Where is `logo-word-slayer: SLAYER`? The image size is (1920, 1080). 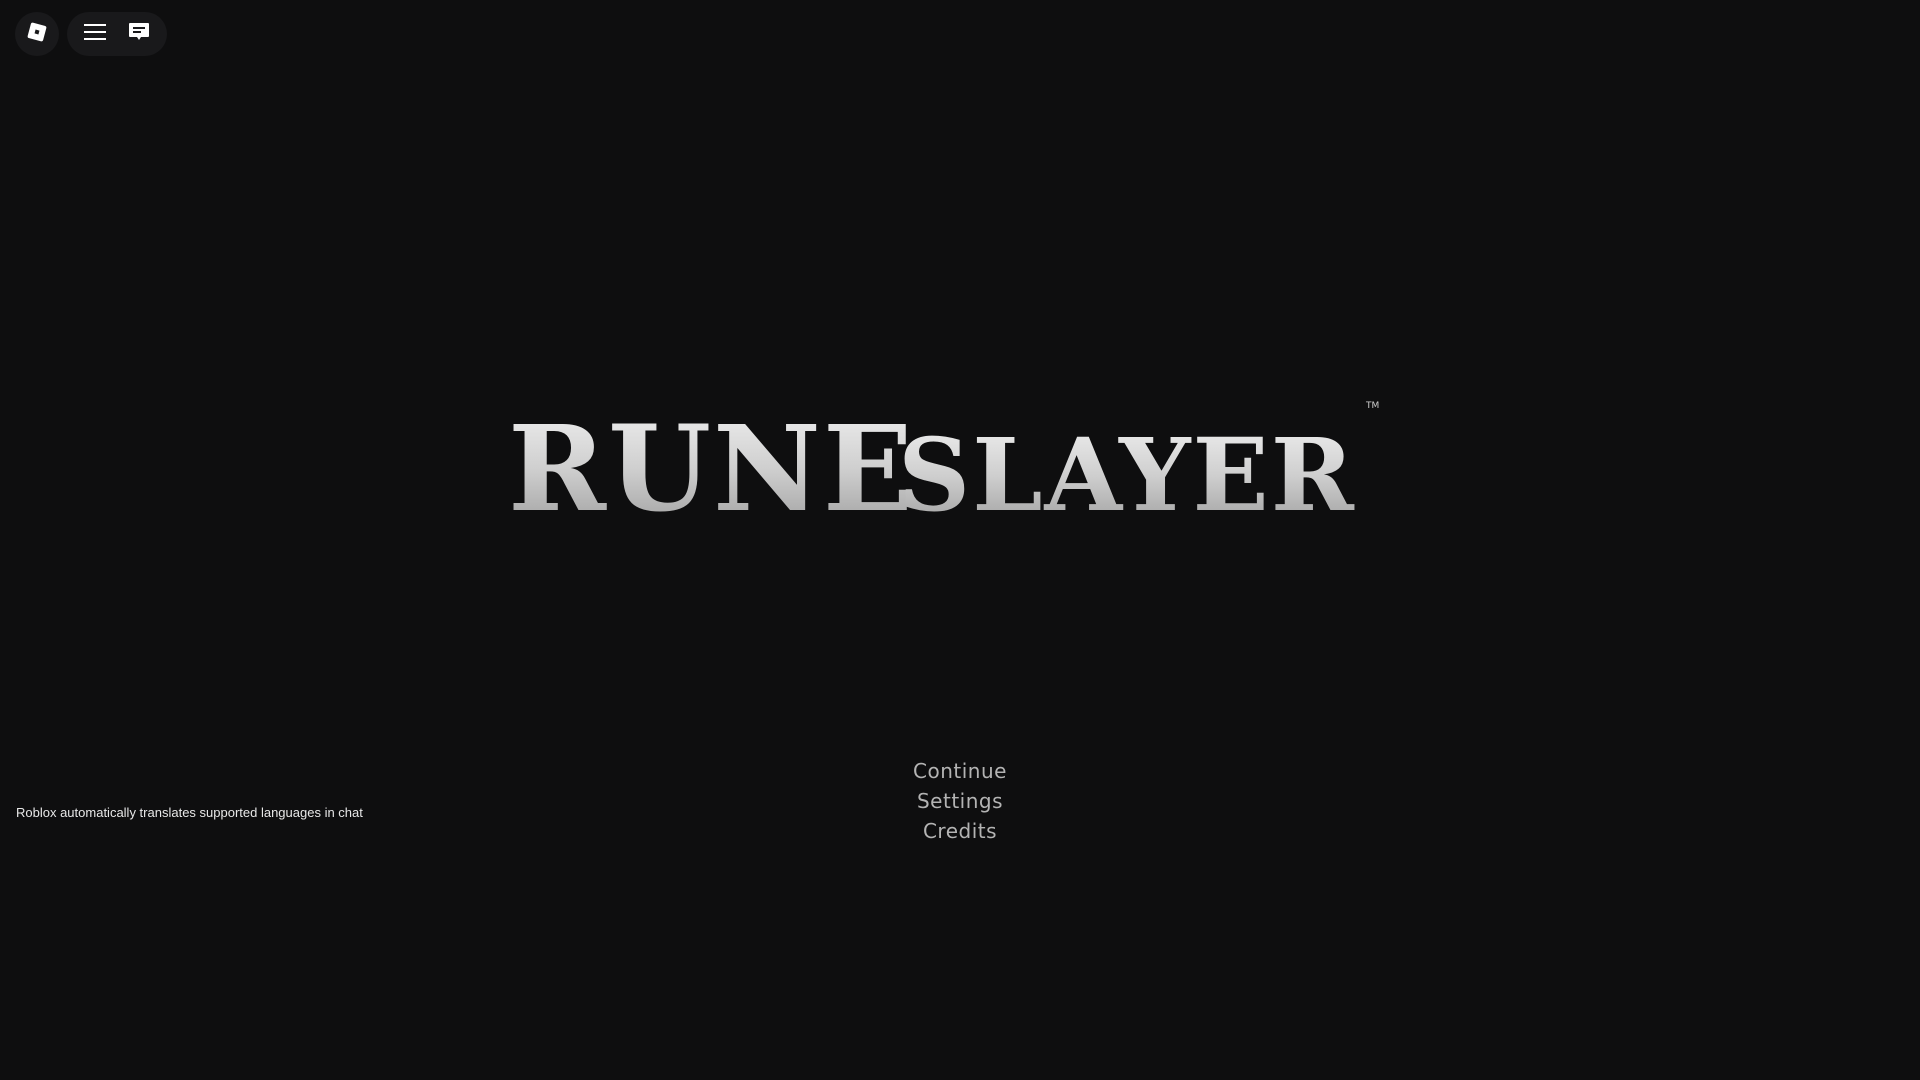
logo-word-slayer: SLAYER is located at coordinates (1127, 475).